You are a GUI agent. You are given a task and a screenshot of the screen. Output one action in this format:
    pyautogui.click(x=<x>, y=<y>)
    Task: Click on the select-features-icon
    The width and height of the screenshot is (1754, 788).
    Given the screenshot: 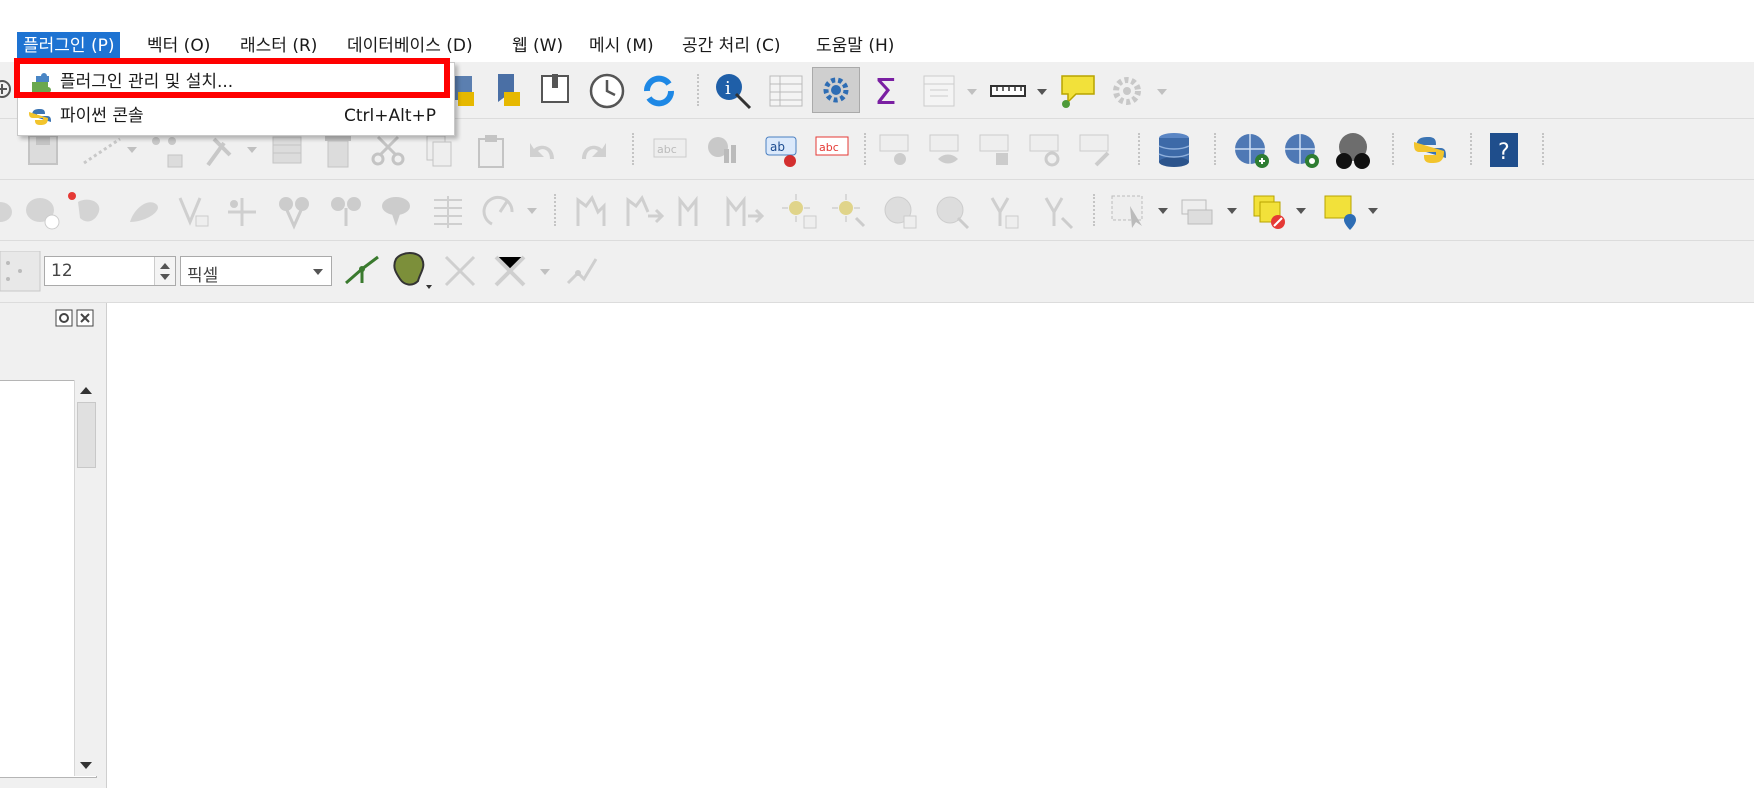 What is the action you would take?
    pyautogui.click(x=1129, y=212)
    